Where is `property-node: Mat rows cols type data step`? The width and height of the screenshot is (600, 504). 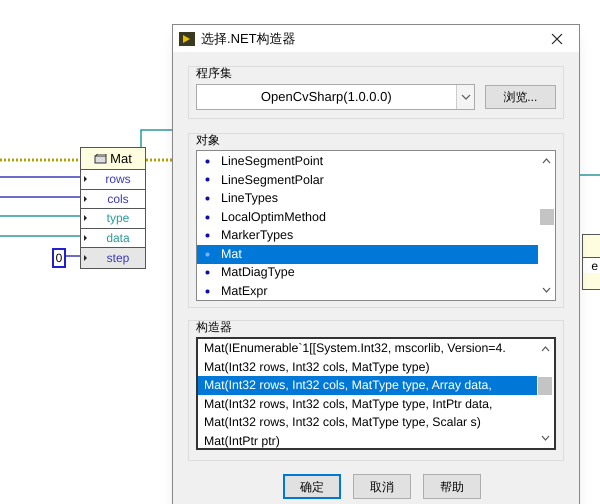 property-node: Mat rows cols type data step is located at coordinates (113, 207).